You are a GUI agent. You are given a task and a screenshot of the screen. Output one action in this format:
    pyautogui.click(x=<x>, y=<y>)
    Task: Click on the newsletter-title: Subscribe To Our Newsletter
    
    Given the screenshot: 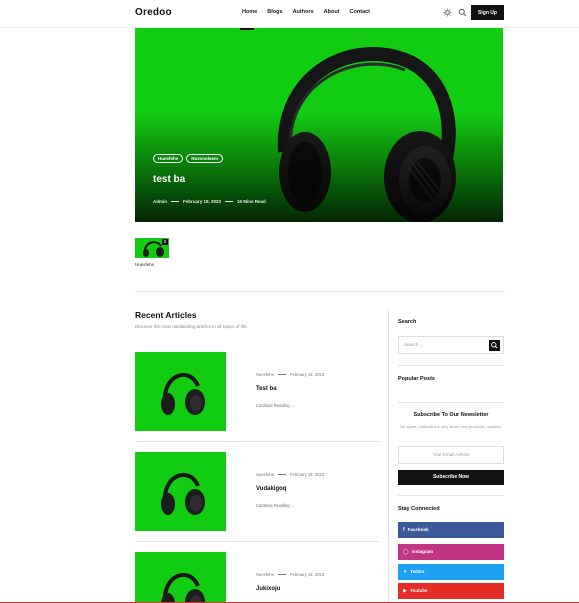 What is the action you would take?
    pyautogui.click(x=451, y=415)
    